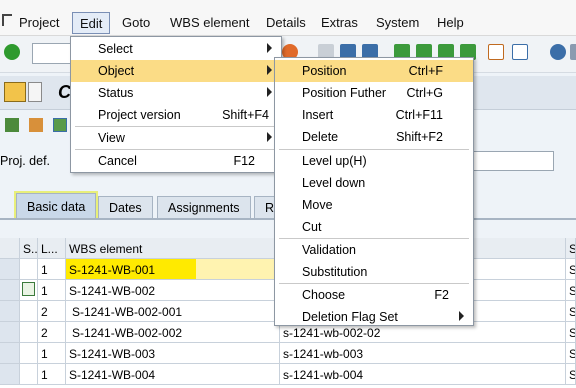  What do you see at coordinates (176, 71) in the screenshot?
I see `menu-item-object: Object` at bounding box center [176, 71].